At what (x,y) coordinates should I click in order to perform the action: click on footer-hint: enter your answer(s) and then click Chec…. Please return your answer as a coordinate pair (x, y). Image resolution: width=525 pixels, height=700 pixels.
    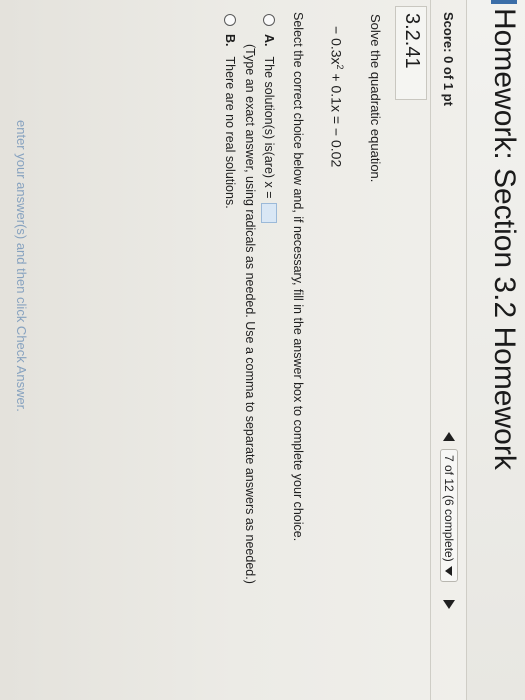
    Looking at the image, I should click on (21, 266).